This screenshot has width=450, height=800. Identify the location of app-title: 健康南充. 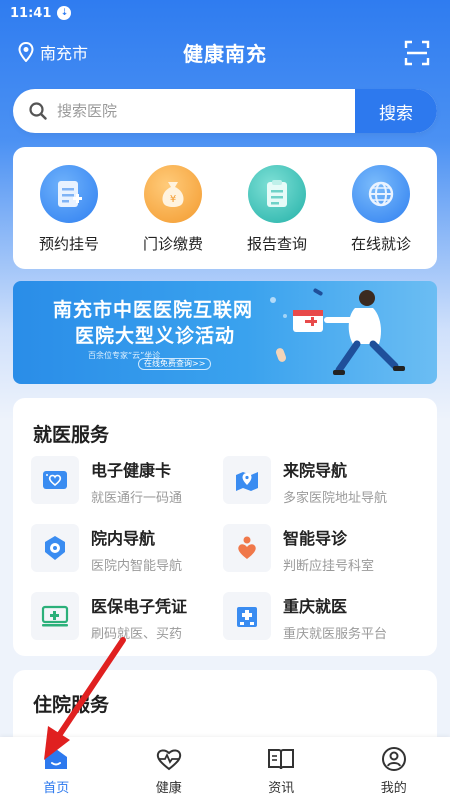
(225, 54).